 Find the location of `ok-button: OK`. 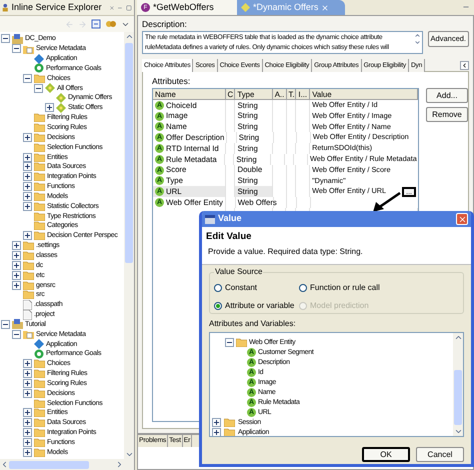

ok-button: OK is located at coordinates (386, 454).